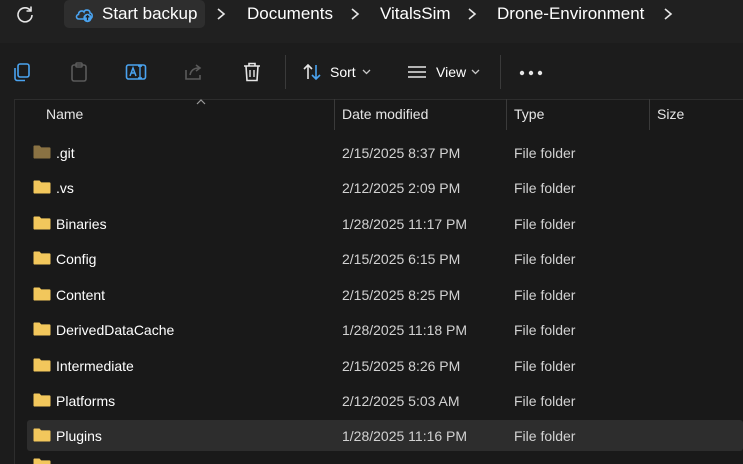  Describe the element at coordinates (194, 72) in the screenshot. I see `share-icon` at that location.